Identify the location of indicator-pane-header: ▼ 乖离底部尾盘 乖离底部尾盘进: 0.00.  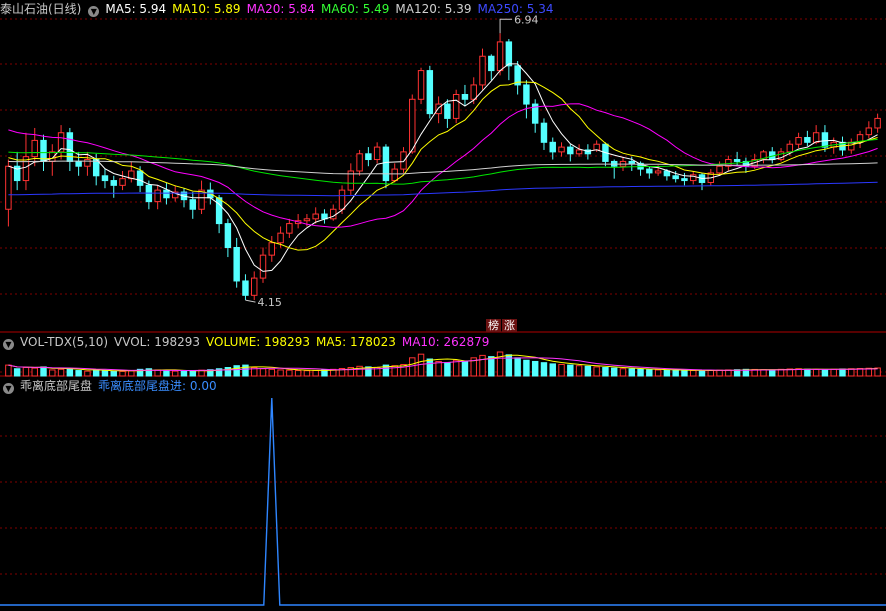
(111, 386).